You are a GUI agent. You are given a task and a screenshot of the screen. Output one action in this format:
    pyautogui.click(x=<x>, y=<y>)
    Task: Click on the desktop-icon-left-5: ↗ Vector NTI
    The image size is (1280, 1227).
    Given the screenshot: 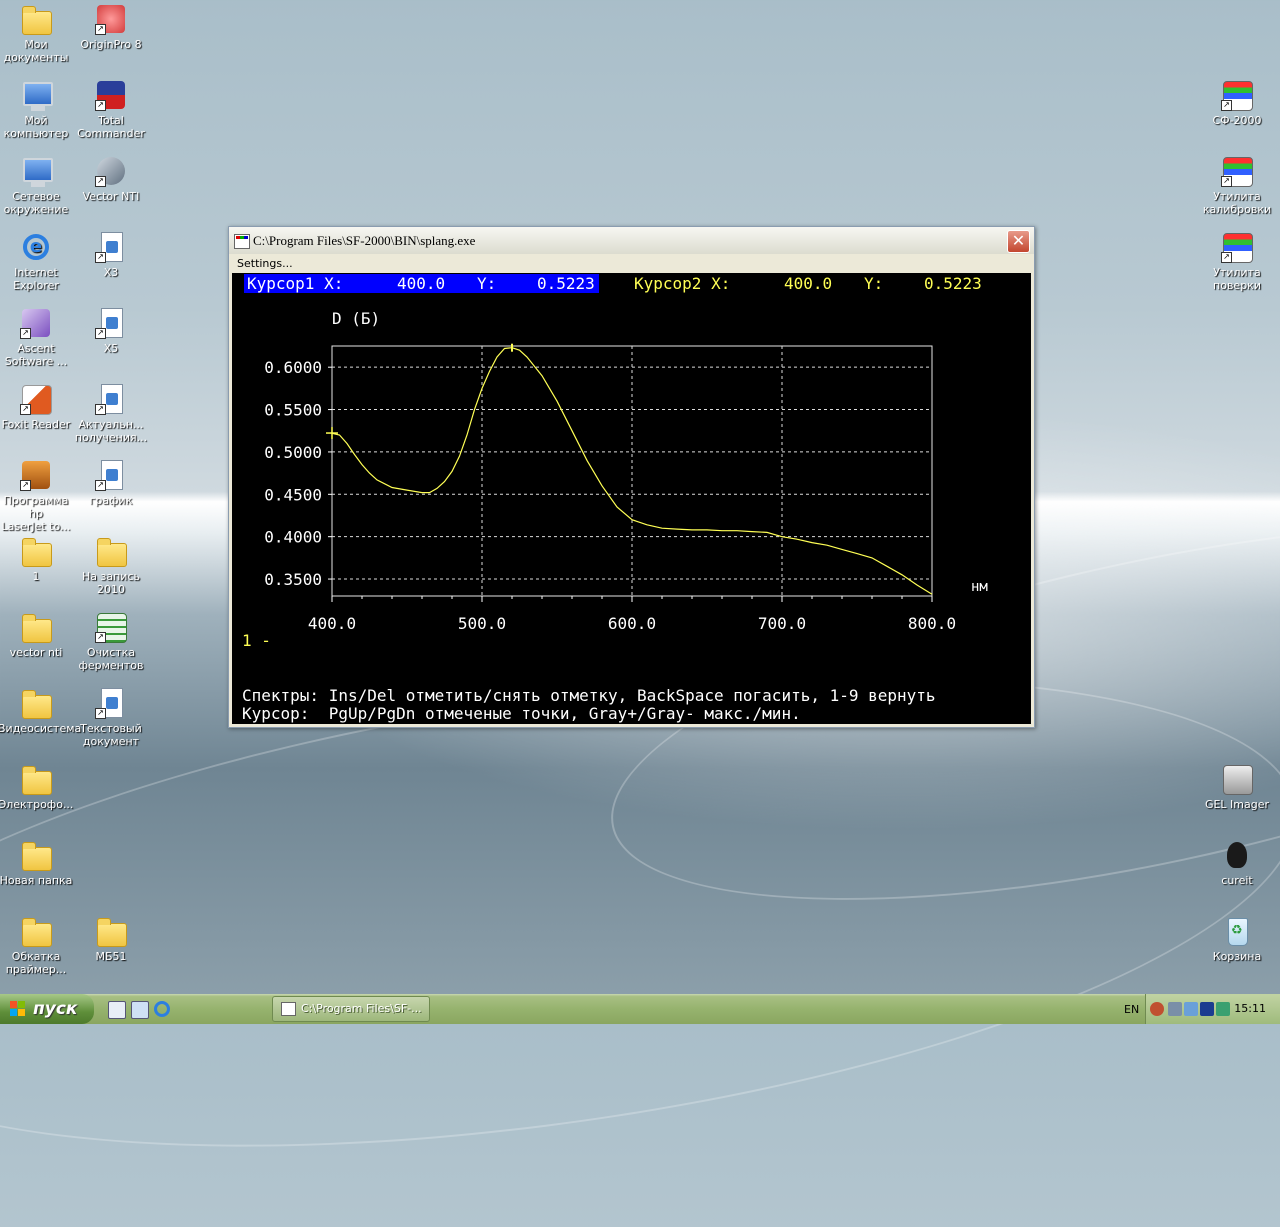 What is the action you would take?
    pyautogui.click(x=111, y=179)
    